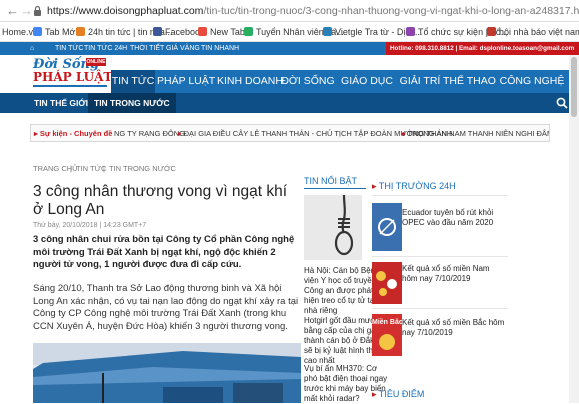 The image size is (579, 404). Describe the element at coordinates (454, 328) in the screenshot. I see `market-headline: Kết quả xổ số miền Bắc hôm nay 7/10/2019` at that location.